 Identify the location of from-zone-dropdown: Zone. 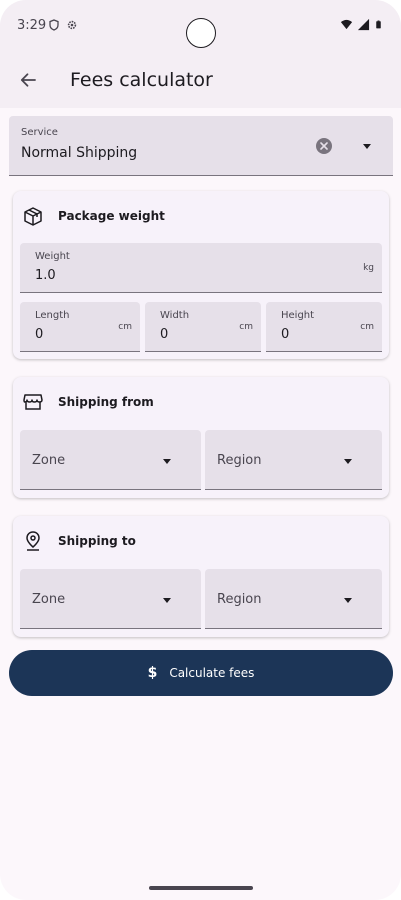
(110, 460).